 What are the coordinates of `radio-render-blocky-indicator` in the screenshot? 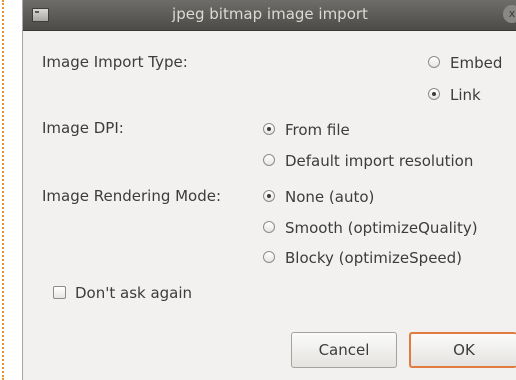 It's located at (269, 257).